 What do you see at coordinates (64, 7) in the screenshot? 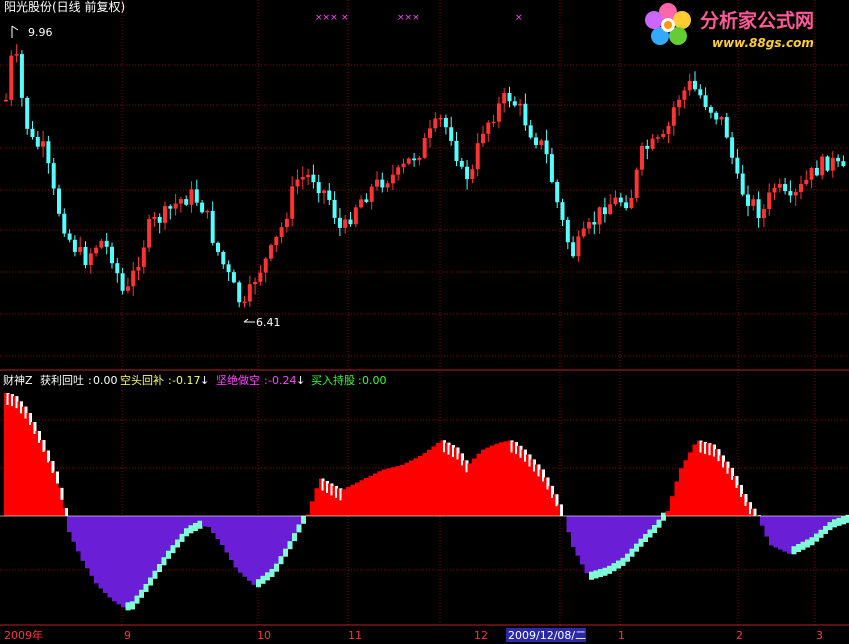
I see `window-title: 阳光股份(日线 前复权)` at bounding box center [64, 7].